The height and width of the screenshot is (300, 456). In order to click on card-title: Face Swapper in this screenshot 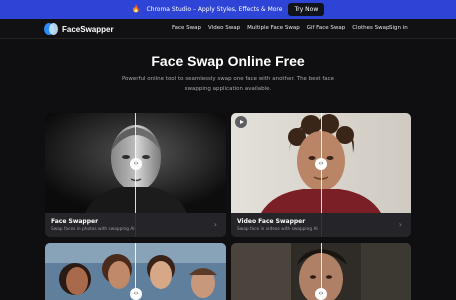, I will do `click(75, 221)`.